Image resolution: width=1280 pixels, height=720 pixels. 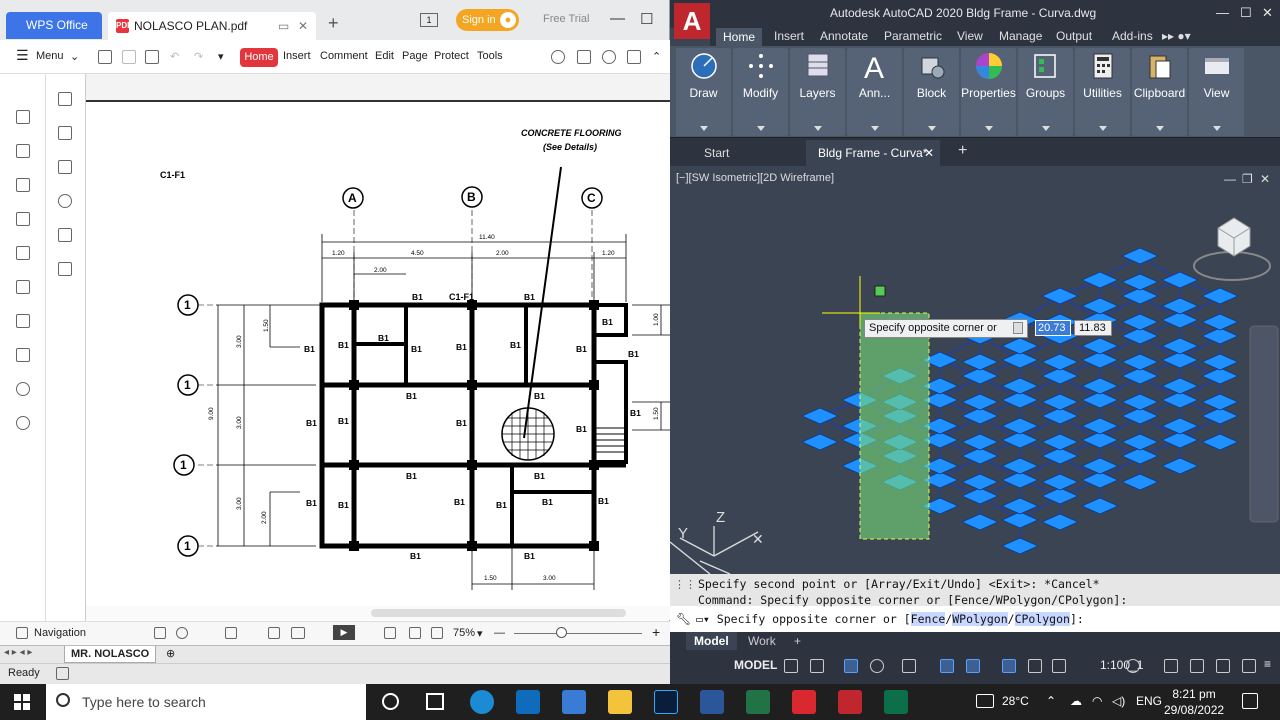 What do you see at coordinates (482, 702) in the screenshot?
I see `edge-browser-icon` at bounding box center [482, 702].